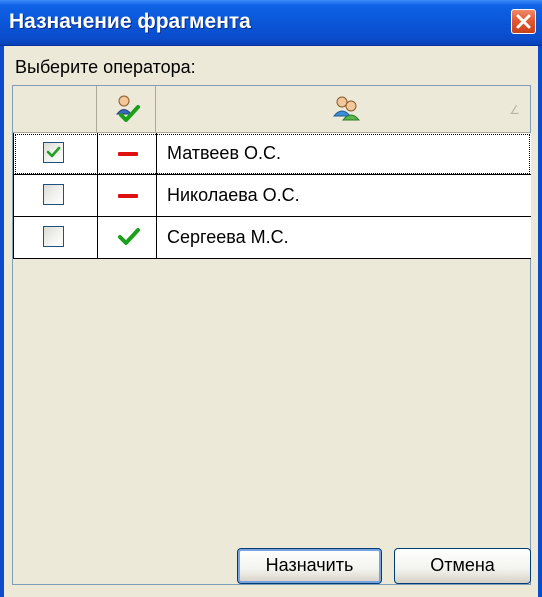  What do you see at coordinates (540, 321) in the screenshot?
I see `window-frame-right` at bounding box center [540, 321].